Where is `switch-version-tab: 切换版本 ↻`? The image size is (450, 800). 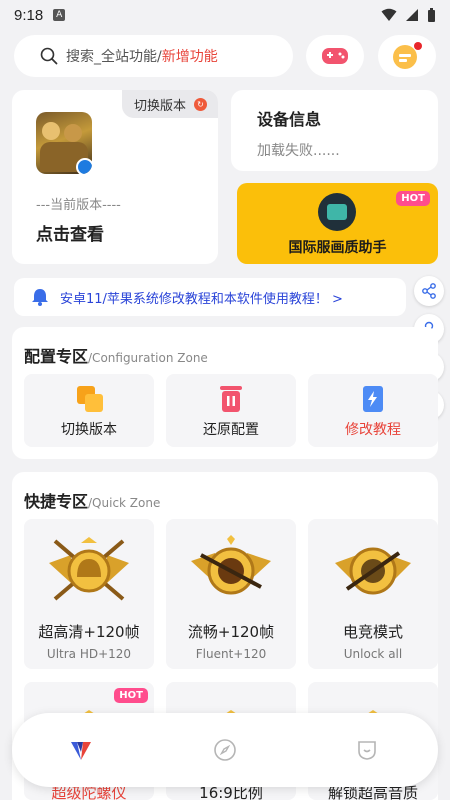
switch-version-tab: 切换版本 ↻ is located at coordinates (170, 104).